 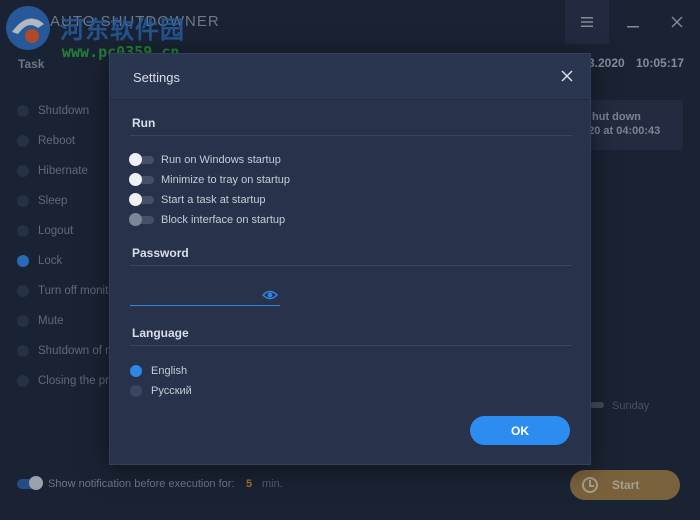 What do you see at coordinates (209, 180) in the screenshot?
I see `option-minimize-to-tray: Minimize to tray on startup` at bounding box center [209, 180].